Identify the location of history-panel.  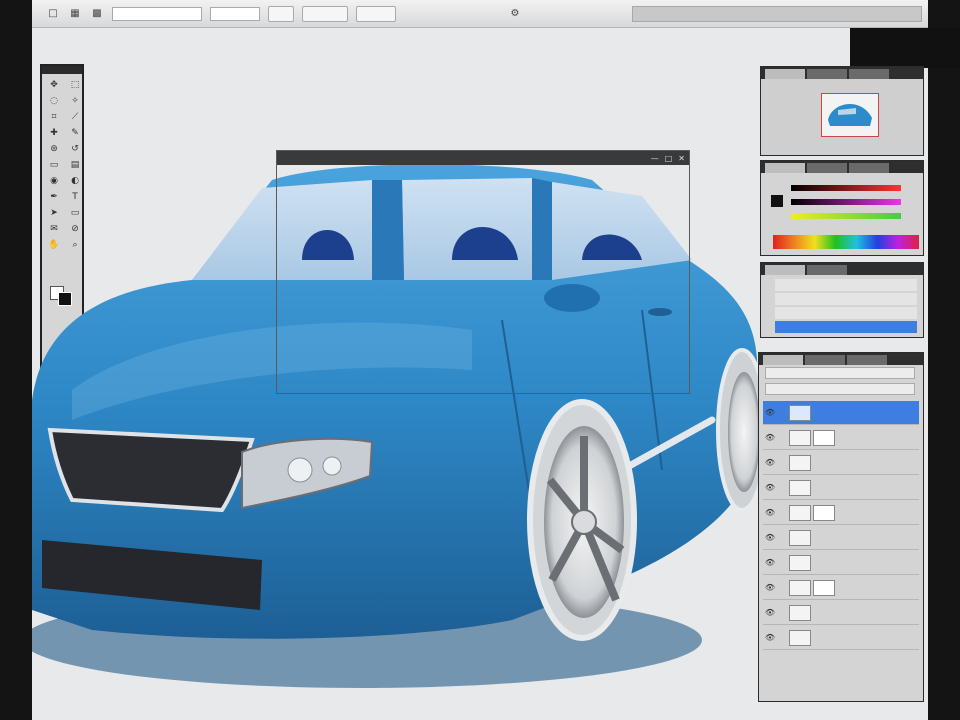
(842, 300).